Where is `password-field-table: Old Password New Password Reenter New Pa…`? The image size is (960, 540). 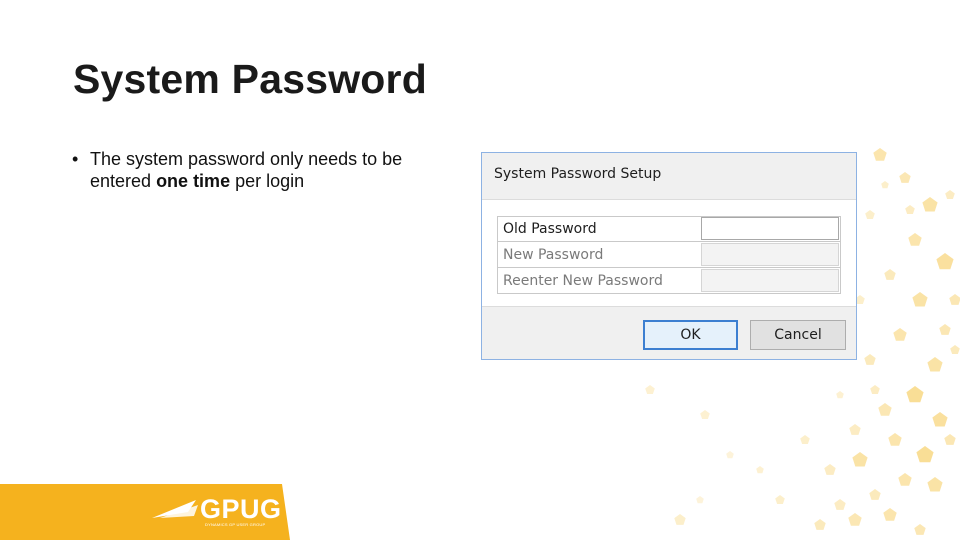
password-field-table: Old Password New Password Reenter New Pa… is located at coordinates (669, 255).